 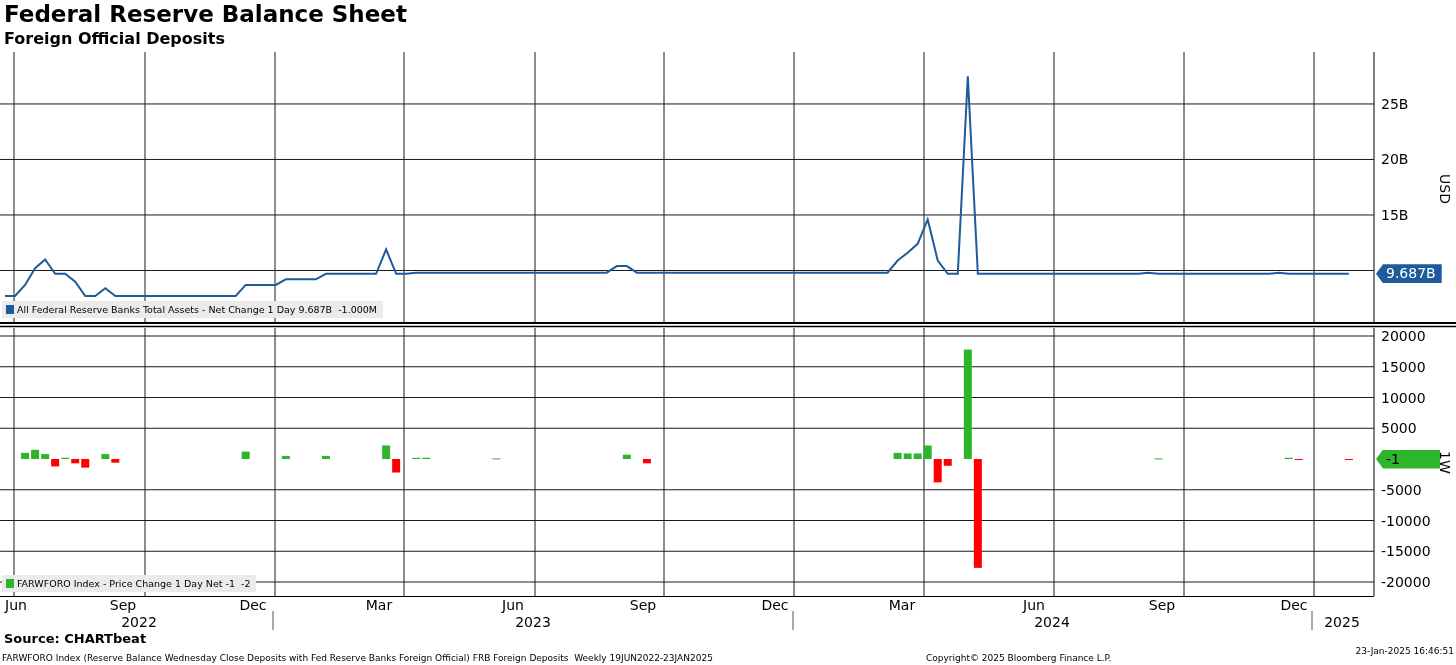 I want to click on value-tag: -1, so click(x=1408, y=459).